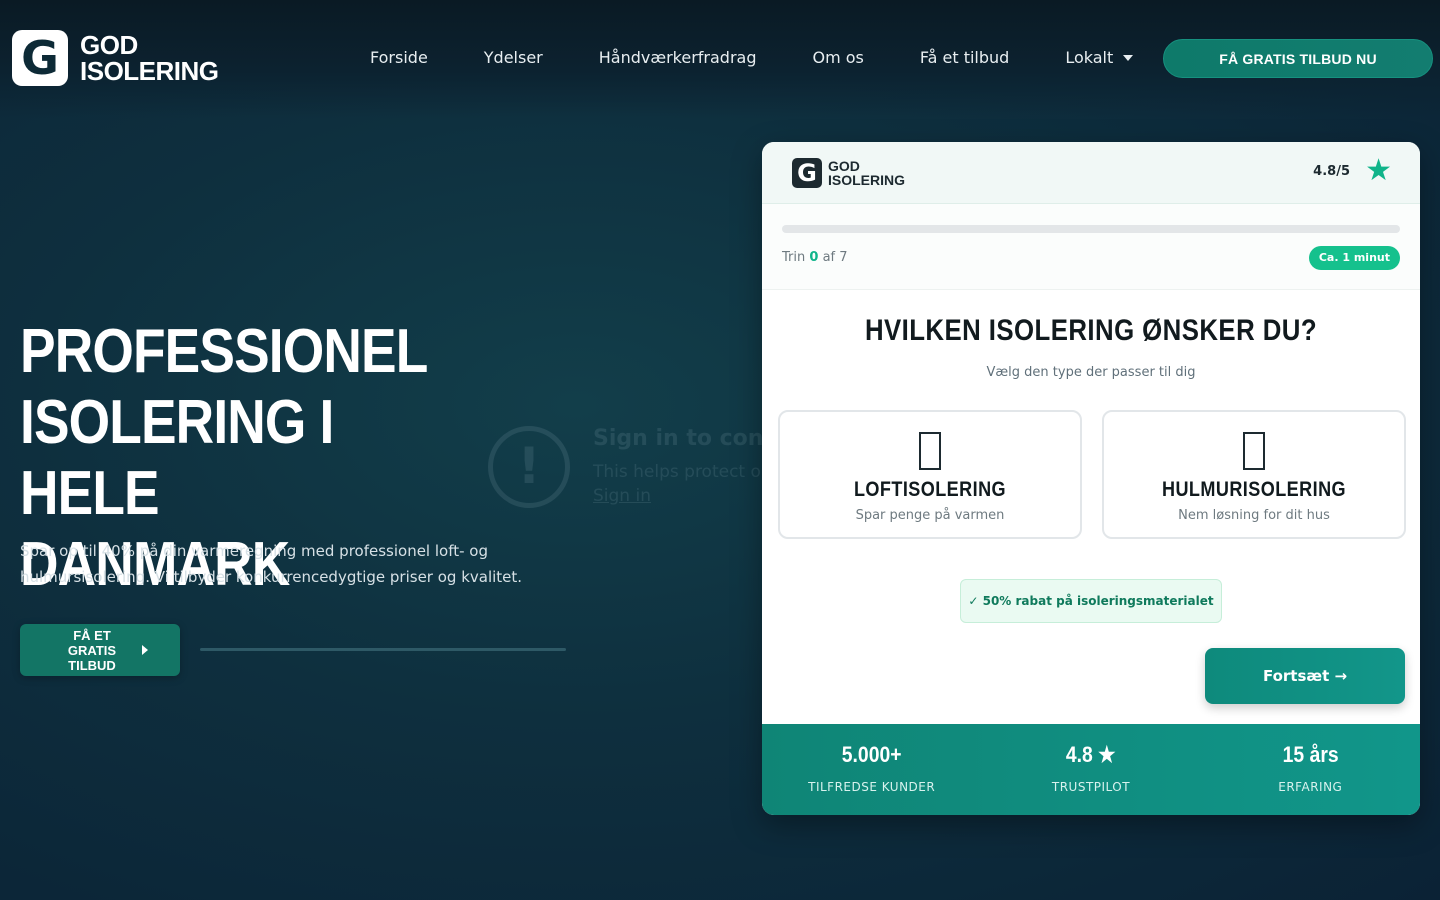  I want to click on nav-link-lokalt: Lokalt, so click(1099, 57).